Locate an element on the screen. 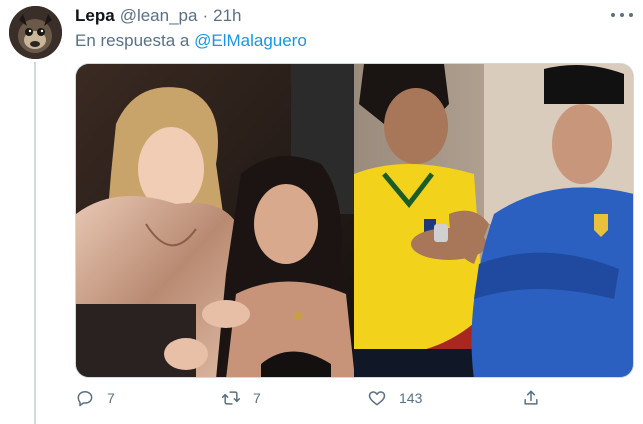  reply-prefix: En respuesta a is located at coordinates (132, 40).